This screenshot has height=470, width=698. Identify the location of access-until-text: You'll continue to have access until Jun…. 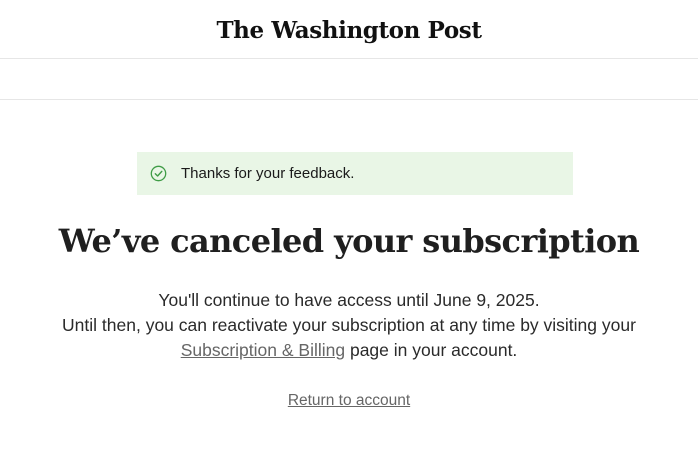
(349, 300).